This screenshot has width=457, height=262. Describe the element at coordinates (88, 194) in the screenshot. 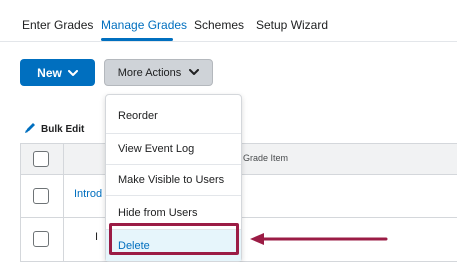

I see `grade-item-link: Introd` at that location.